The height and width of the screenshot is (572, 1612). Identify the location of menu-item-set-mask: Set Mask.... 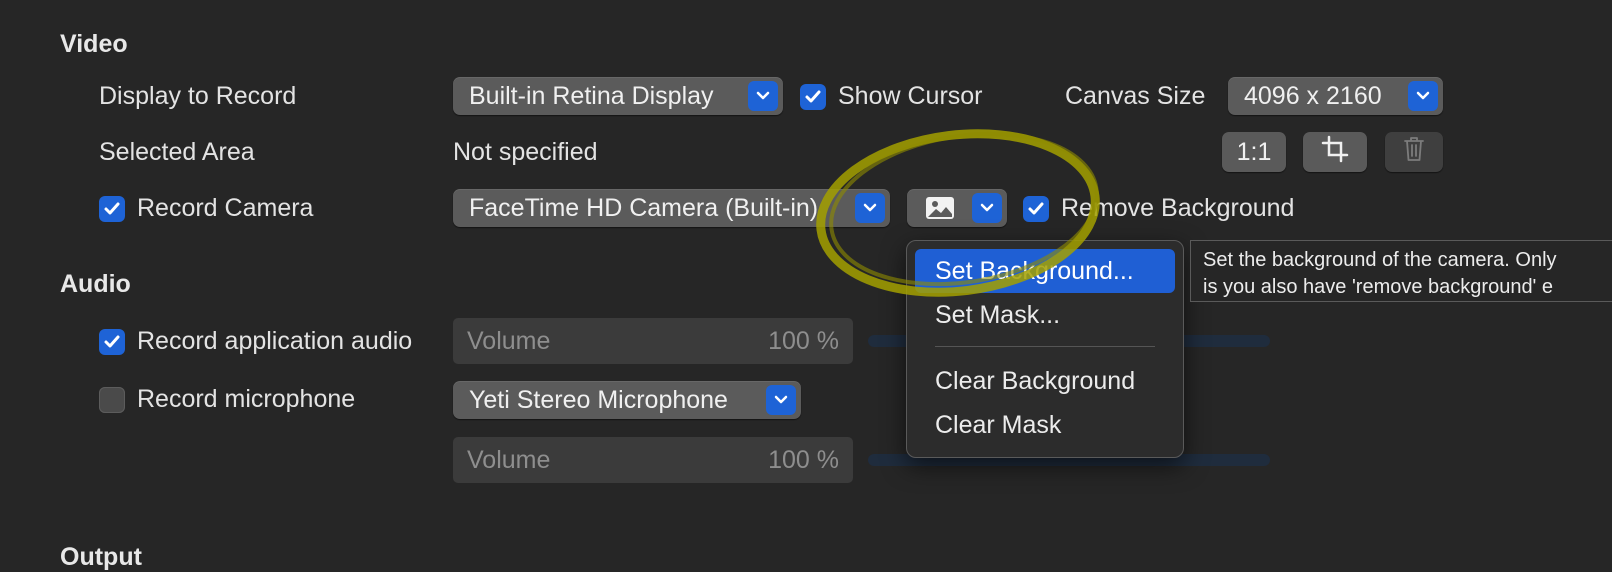
(1045, 315).